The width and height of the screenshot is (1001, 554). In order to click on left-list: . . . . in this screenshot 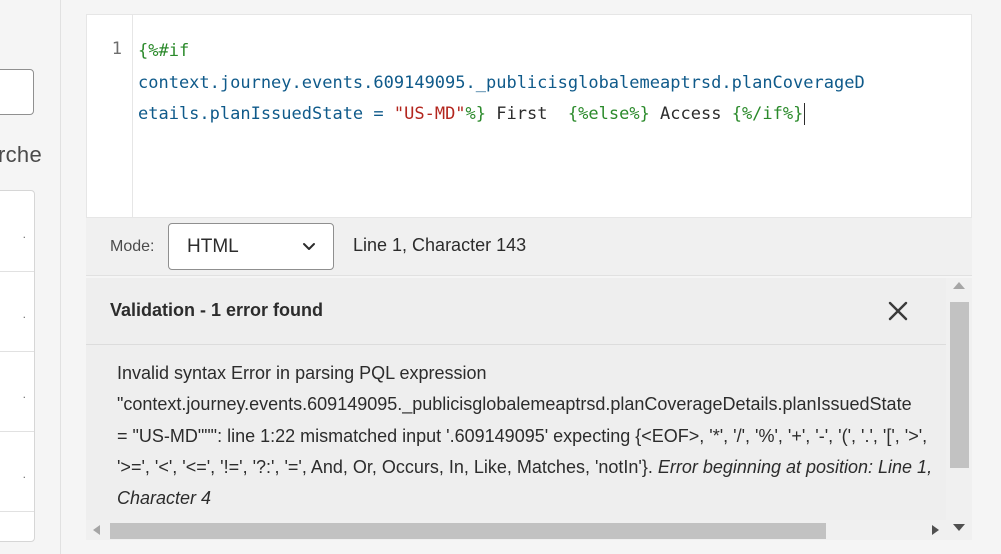, I will do `click(17, 366)`.